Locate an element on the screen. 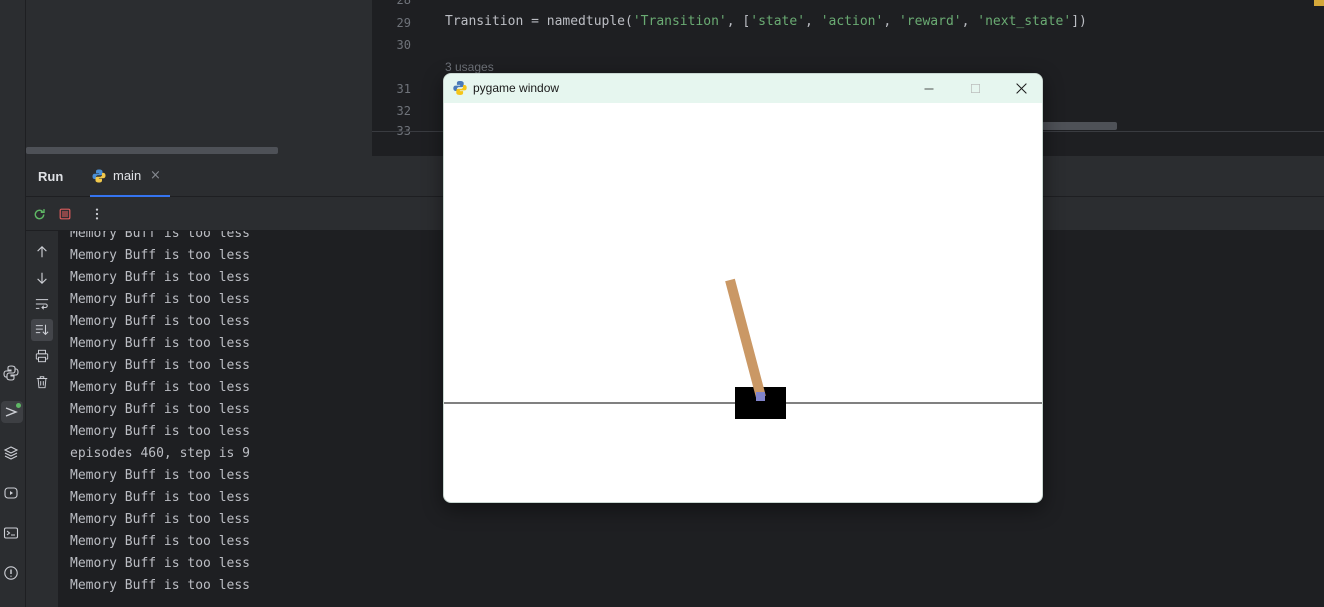  console-side-toolbar is located at coordinates (42, 419).